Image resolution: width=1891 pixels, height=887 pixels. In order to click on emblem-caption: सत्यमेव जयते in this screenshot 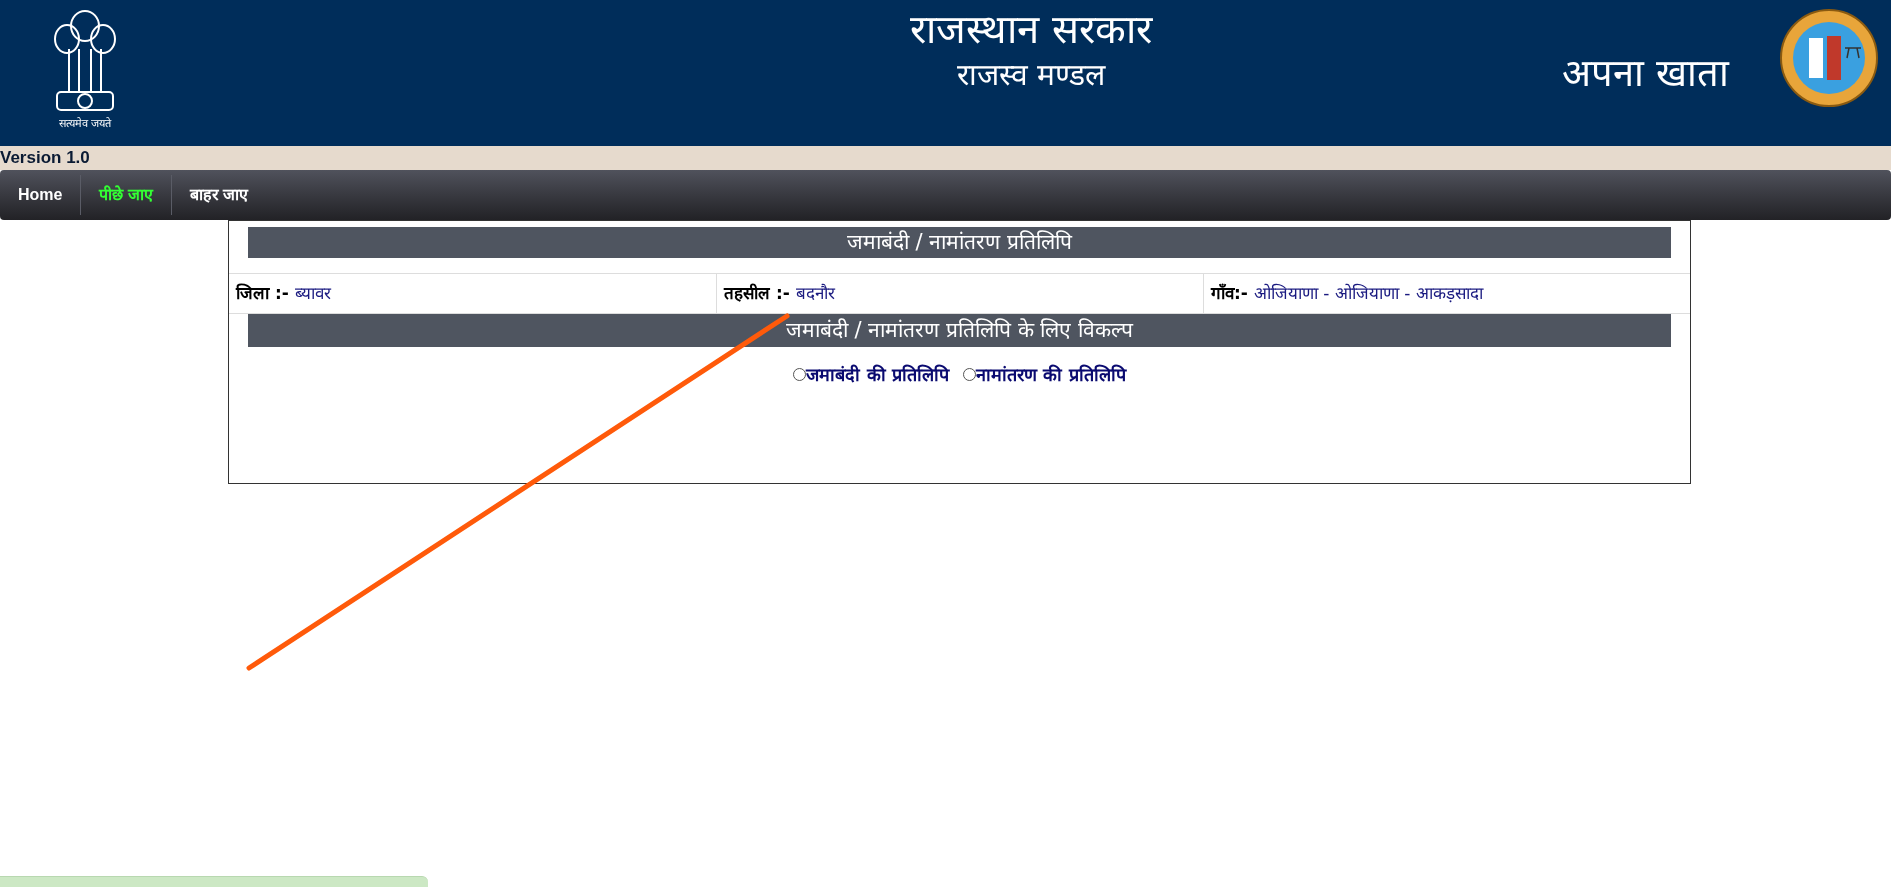, I will do `click(85, 124)`.